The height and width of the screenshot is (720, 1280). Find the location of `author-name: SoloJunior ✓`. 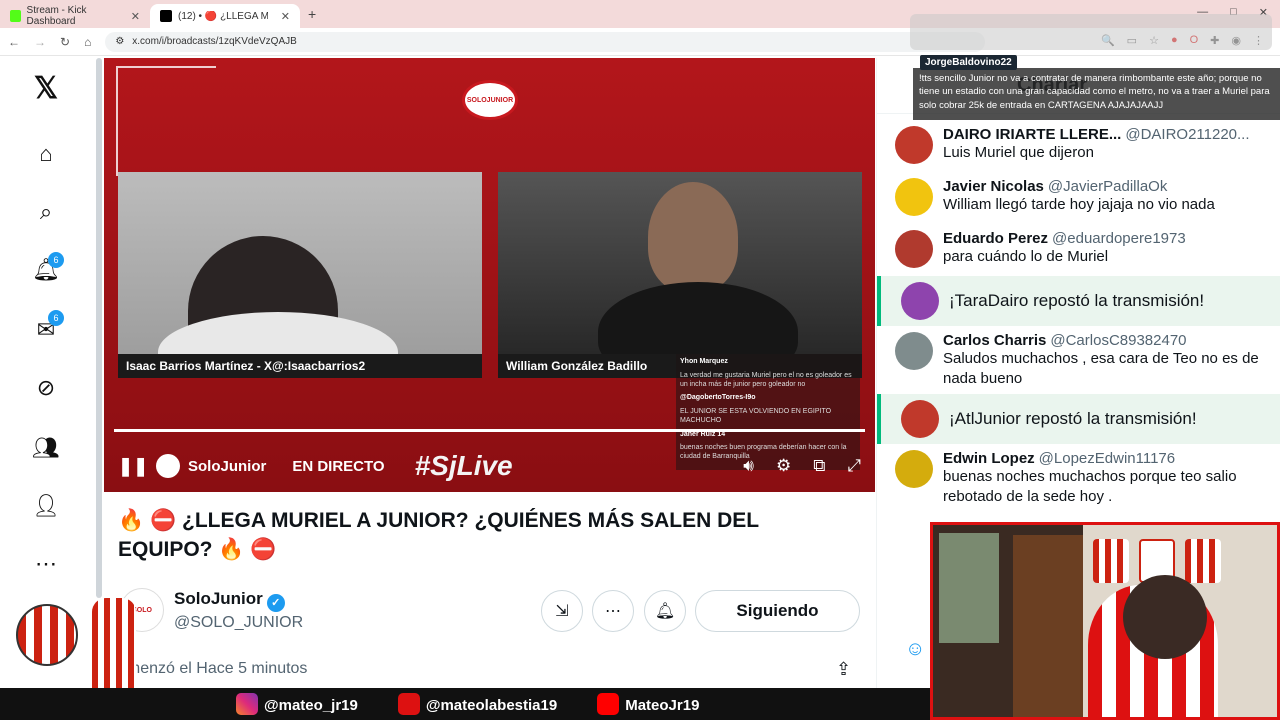

author-name: SoloJunior ✓ is located at coordinates (229, 600).